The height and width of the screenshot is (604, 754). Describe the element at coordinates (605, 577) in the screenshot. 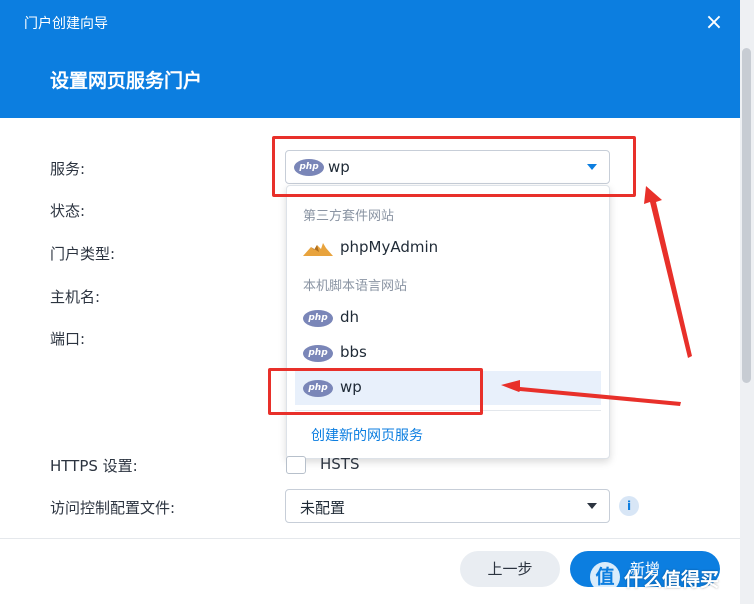

I see `watermark-logo-icon: 值` at that location.